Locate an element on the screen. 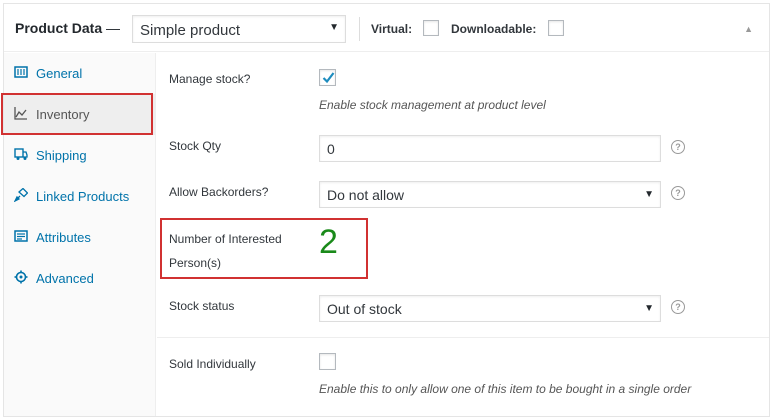 This screenshot has width=773, height=420. backorders-row: Allow Backorders? Do not allow ▼ ? is located at coordinates (463, 197).